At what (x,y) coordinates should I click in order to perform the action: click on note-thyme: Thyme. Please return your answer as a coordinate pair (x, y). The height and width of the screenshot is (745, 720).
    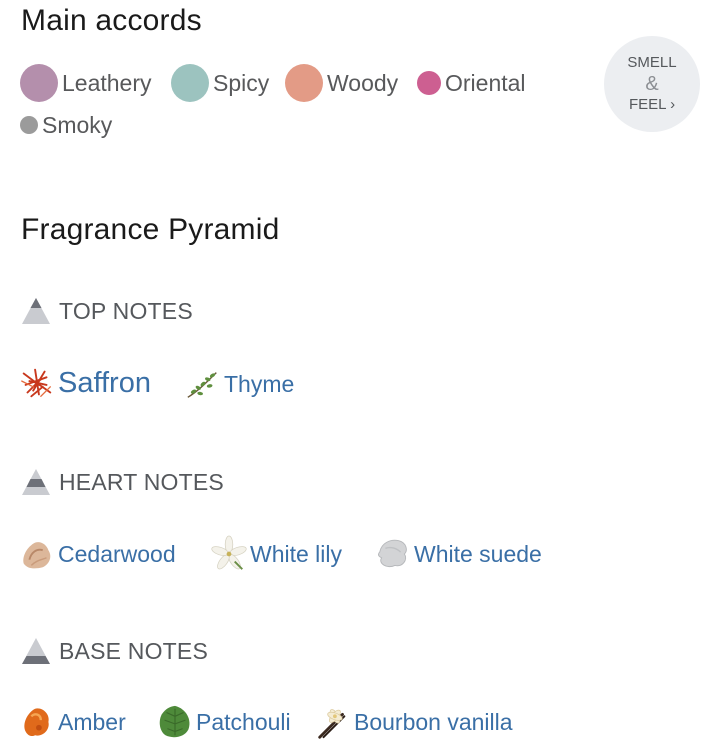
    Looking at the image, I should click on (239, 384).